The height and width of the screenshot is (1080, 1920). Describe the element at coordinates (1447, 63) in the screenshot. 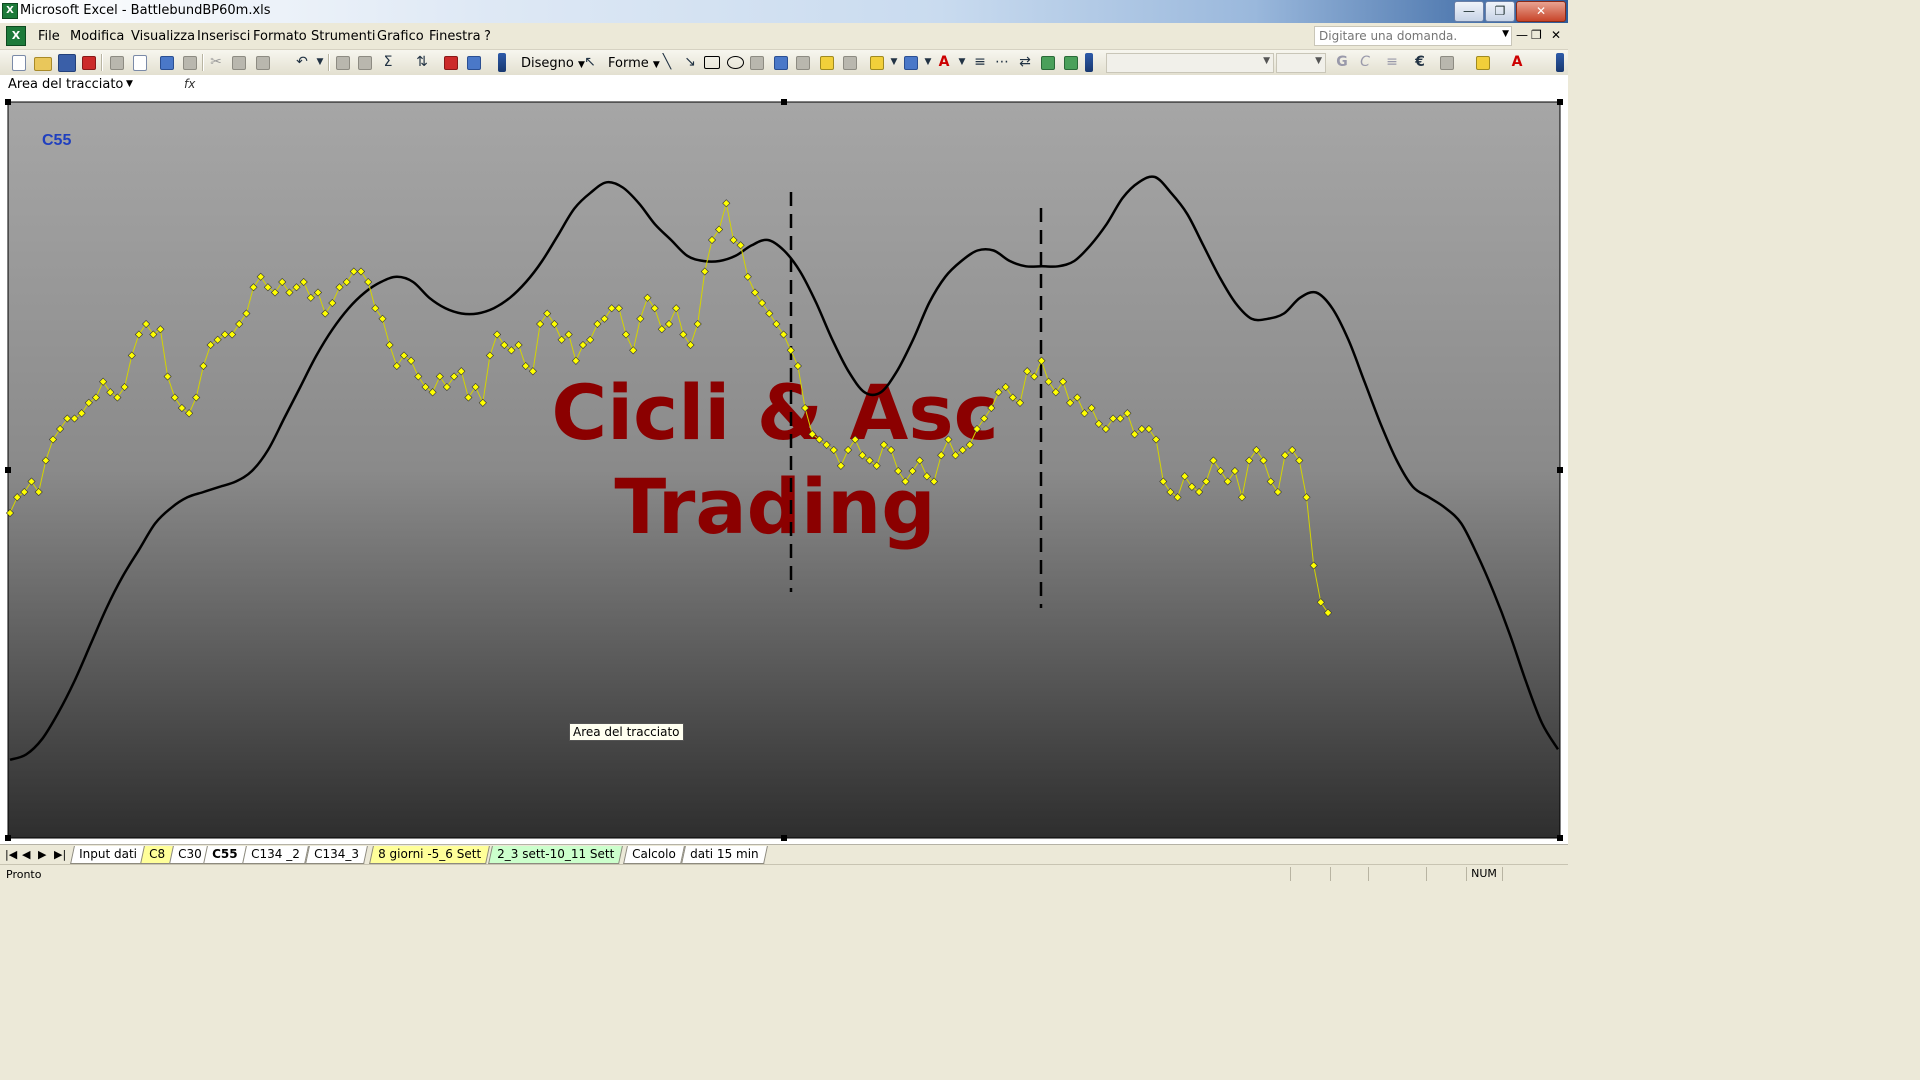

I see `borders-icon` at that location.